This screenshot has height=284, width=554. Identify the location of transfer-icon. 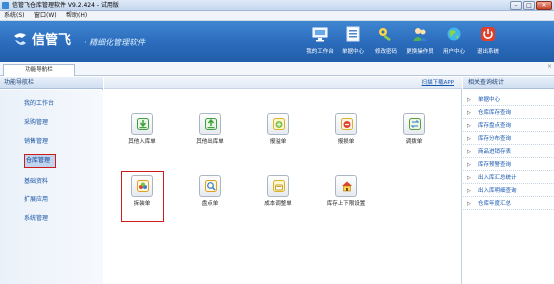
(415, 124).